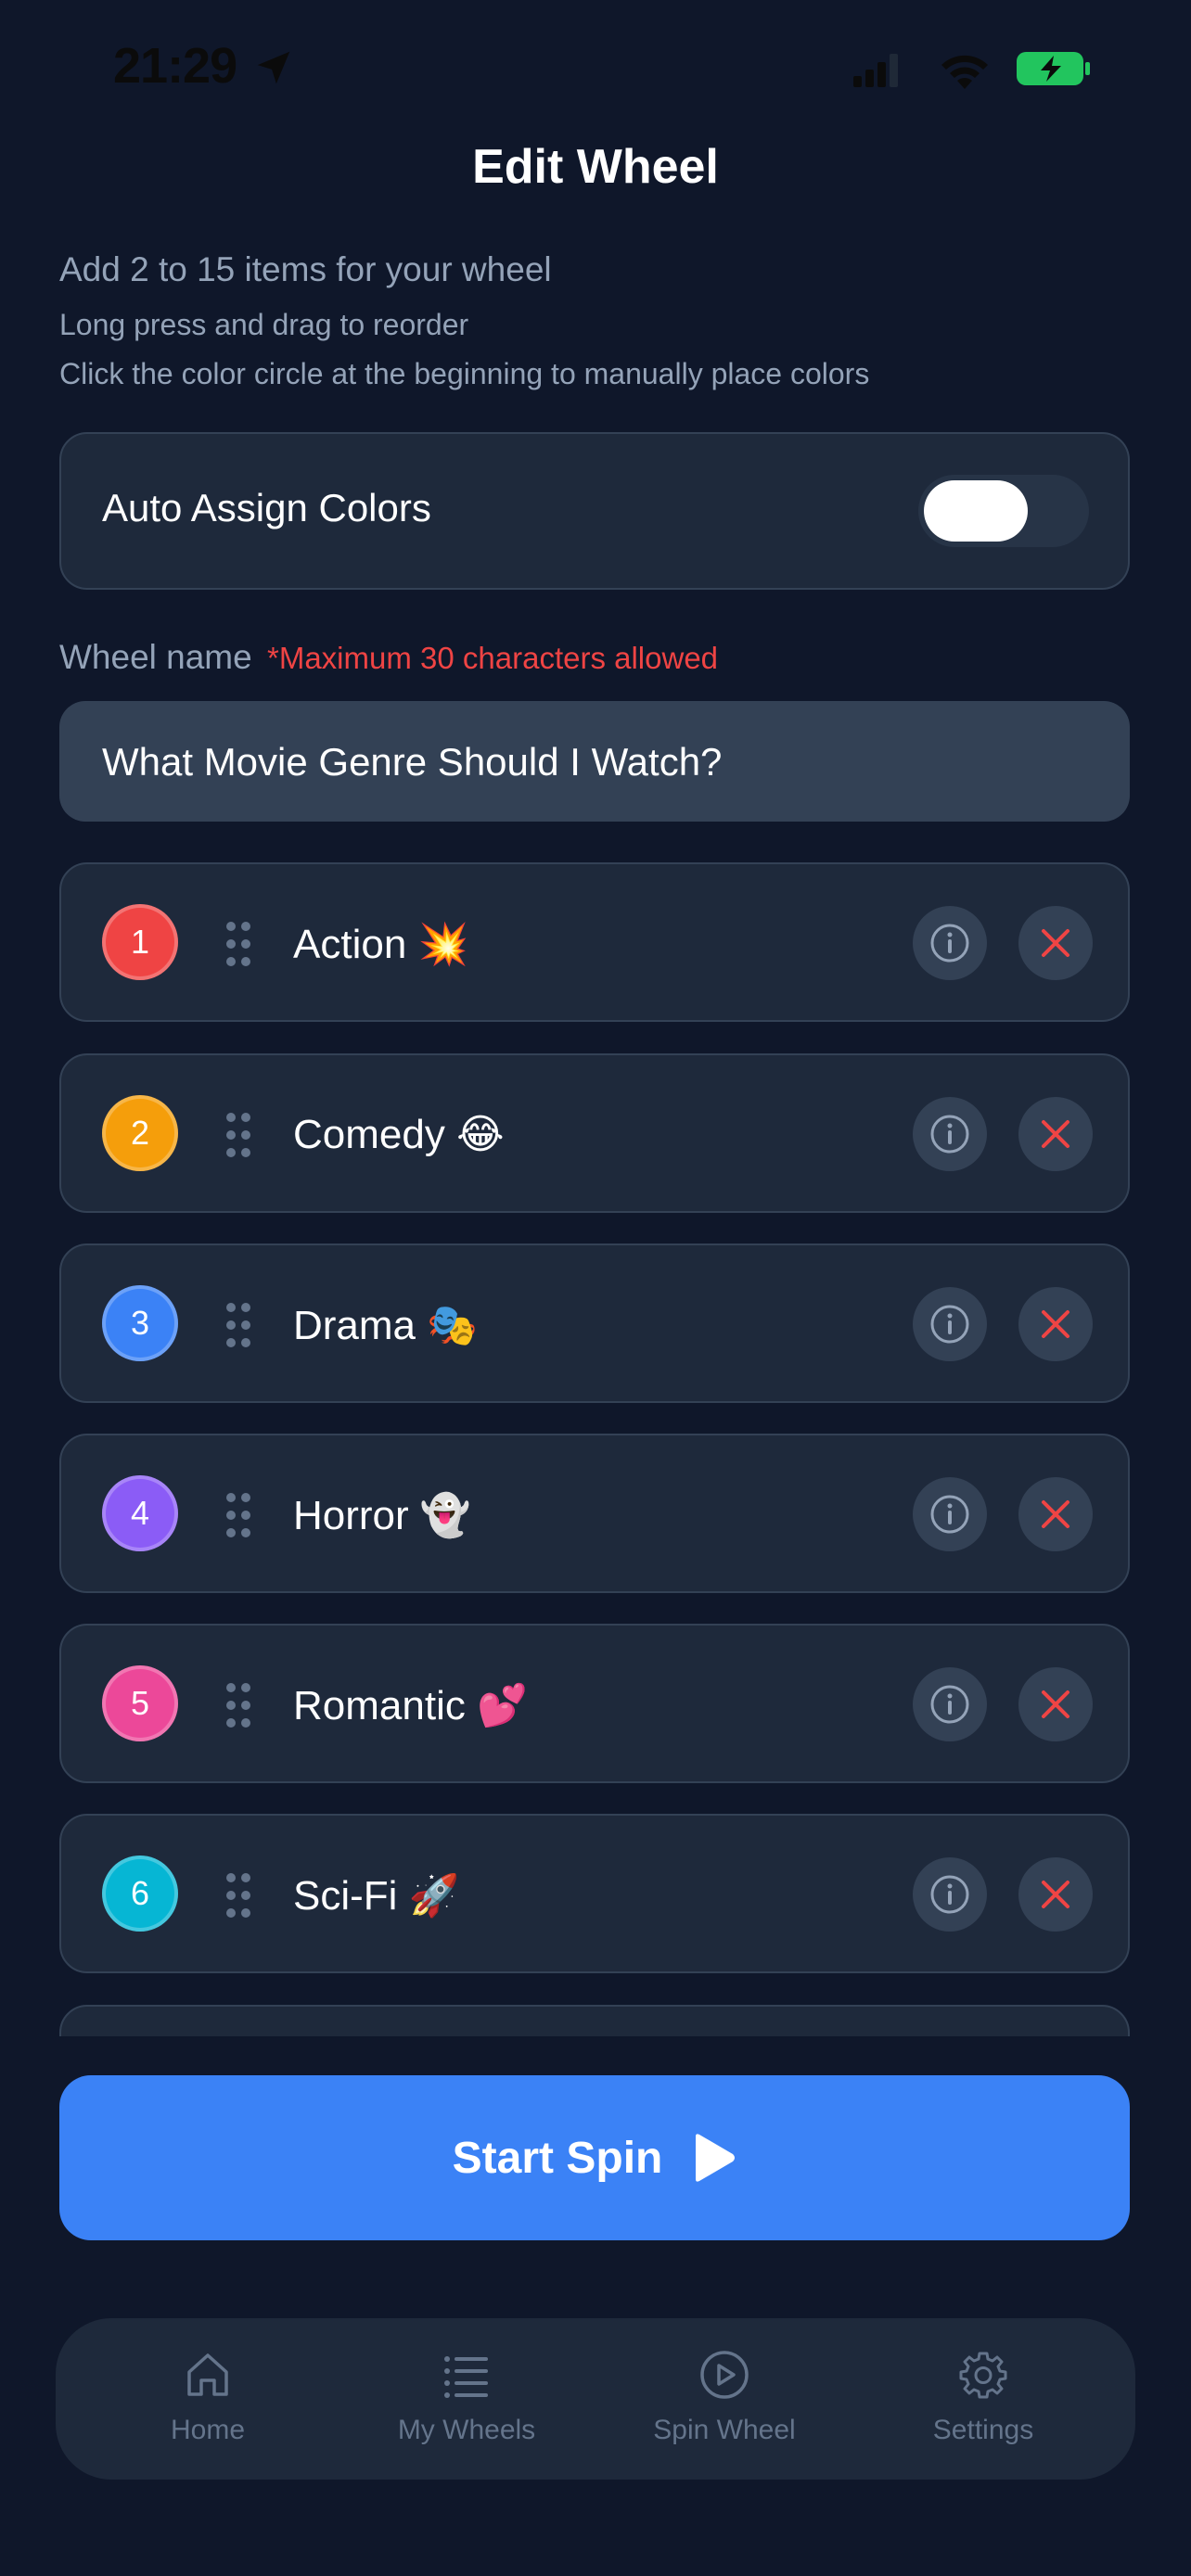 This screenshot has height=2576, width=1191. What do you see at coordinates (273, 67) in the screenshot?
I see `location-arrow-icon` at bounding box center [273, 67].